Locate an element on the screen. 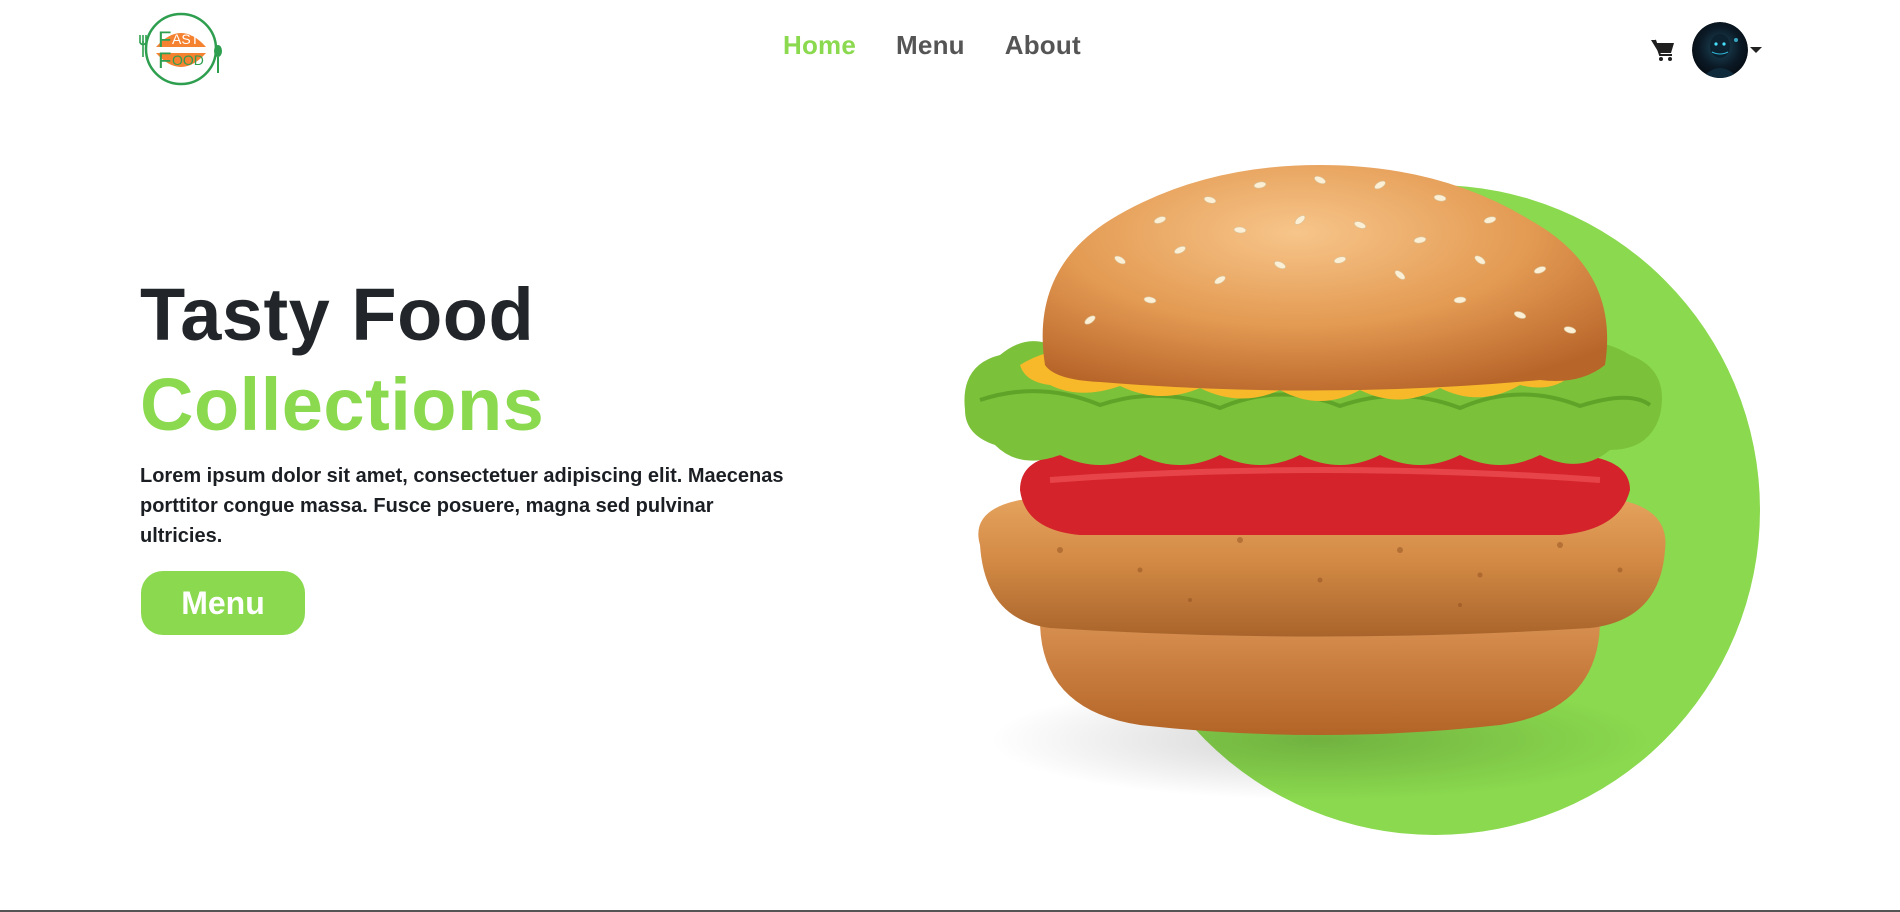 The height and width of the screenshot is (912, 1900). nav-link-about: About is located at coordinates (1043, 45).